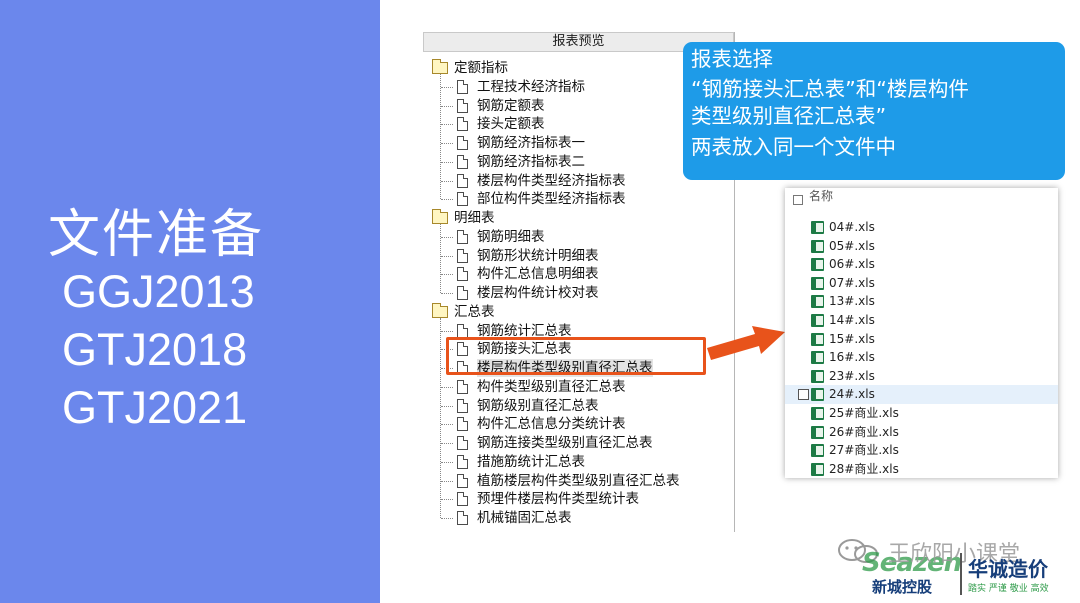 The height and width of the screenshot is (603, 1080). Describe the element at coordinates (864, 413) in the screenshot. I see `file-name: 25#商业.xls` at that location.